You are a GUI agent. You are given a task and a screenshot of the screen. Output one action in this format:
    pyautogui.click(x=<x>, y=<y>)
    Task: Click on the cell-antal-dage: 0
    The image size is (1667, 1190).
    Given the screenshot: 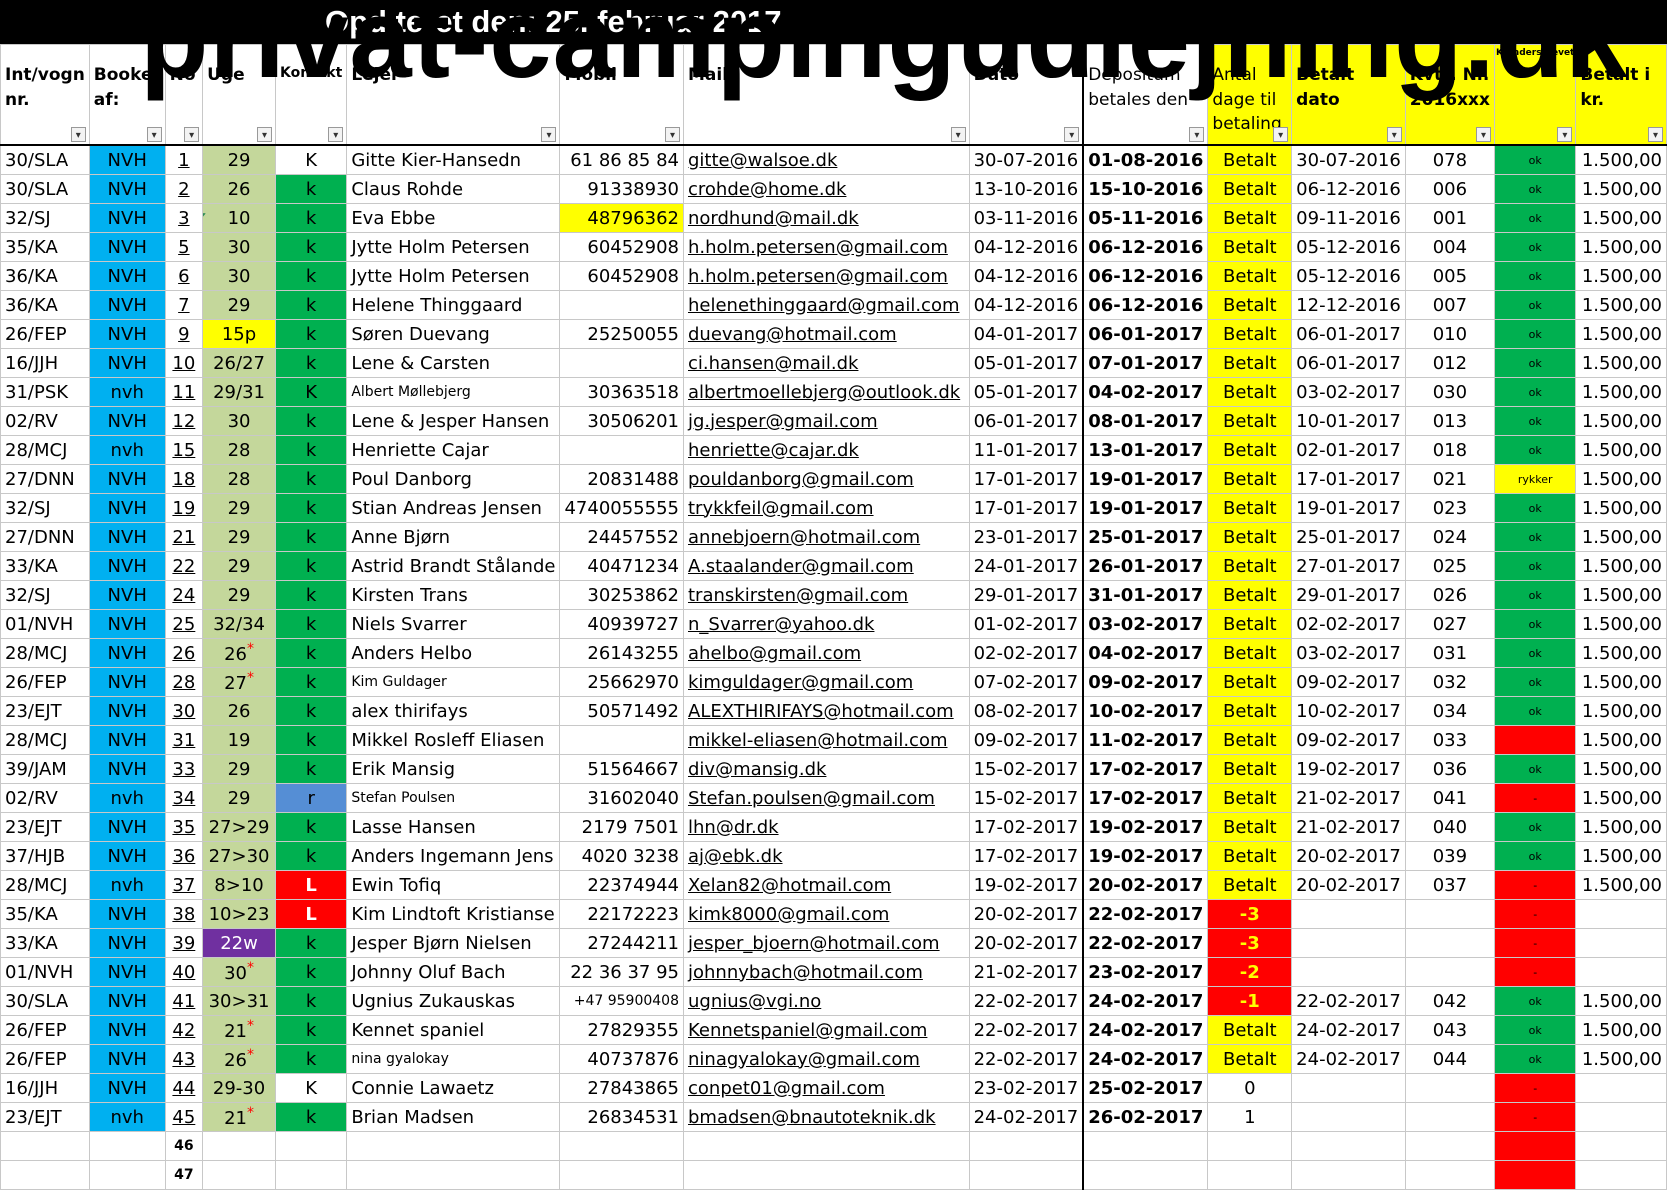 What is the action you would take?
    pyautogui.click(x=1250, y=1088)
    